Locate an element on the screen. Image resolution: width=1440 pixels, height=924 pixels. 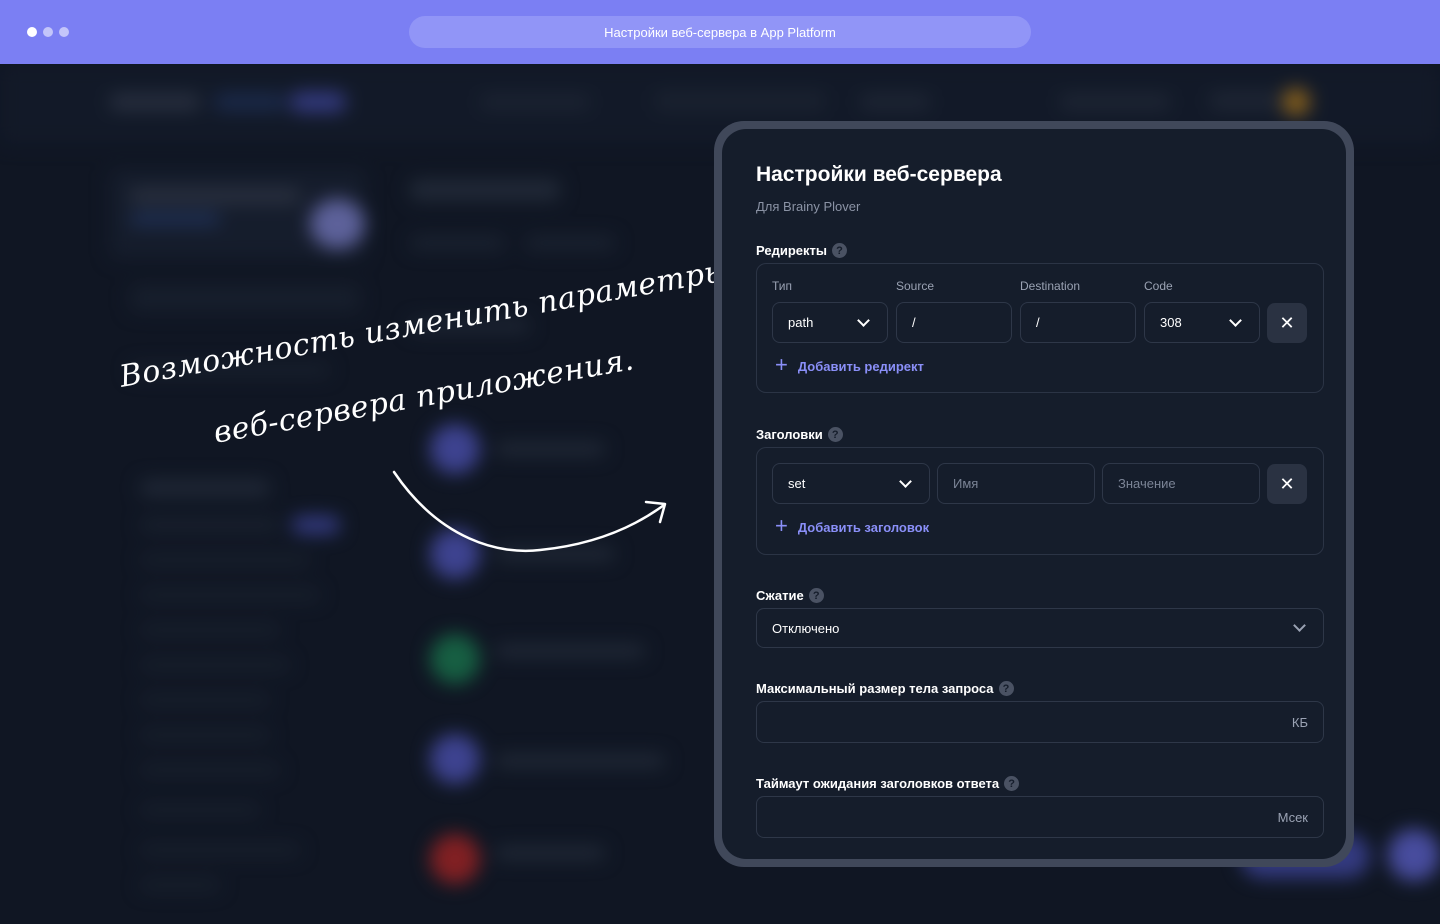
redirects-section-label: Редиректы ? is located at coordinates (801, 250).